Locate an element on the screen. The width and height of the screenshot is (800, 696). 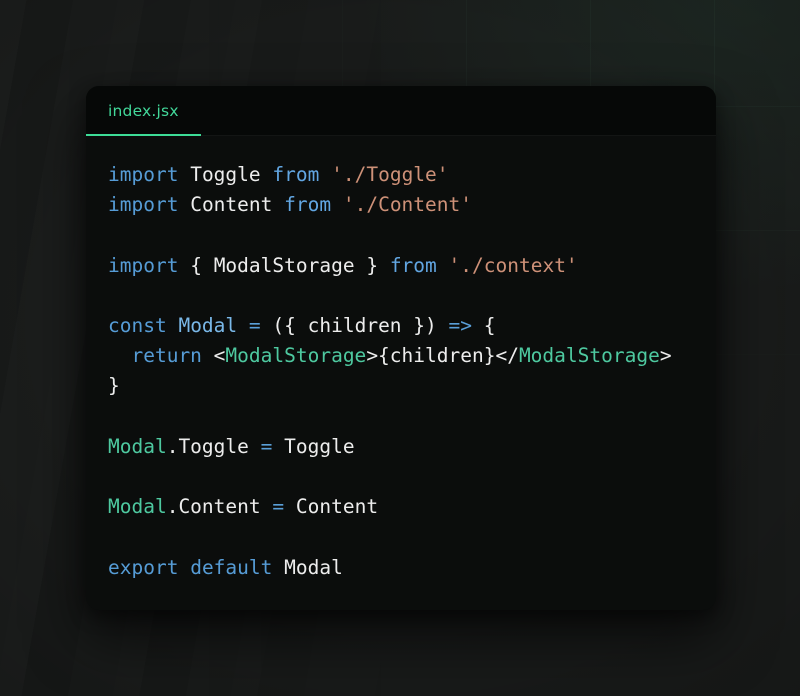
code-token: return is located at coordinates (166, 356).